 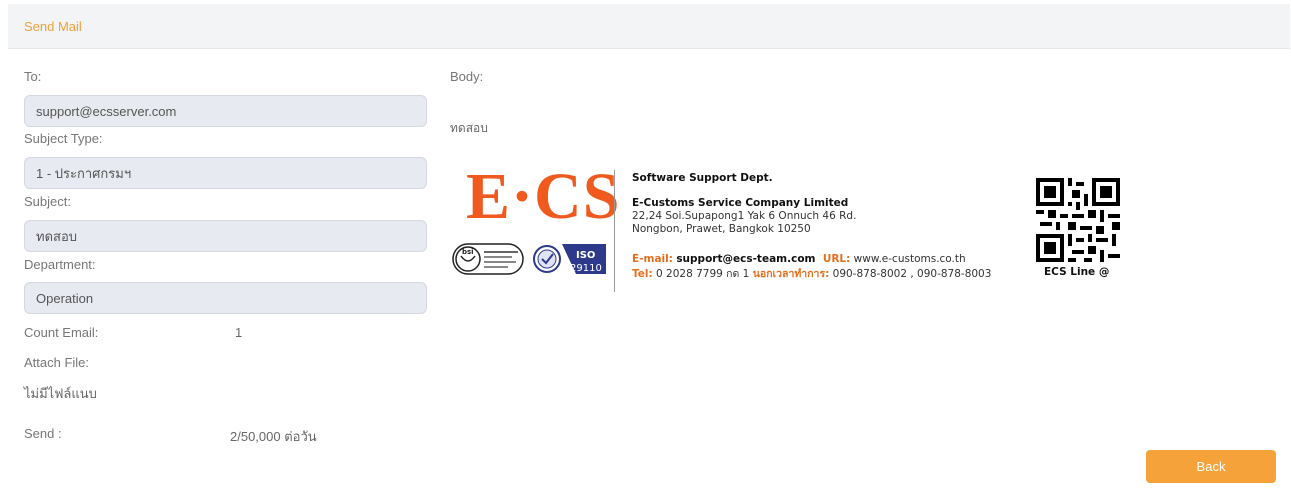 I want to click on count-email-value: 1, so click(x=239, y=332).